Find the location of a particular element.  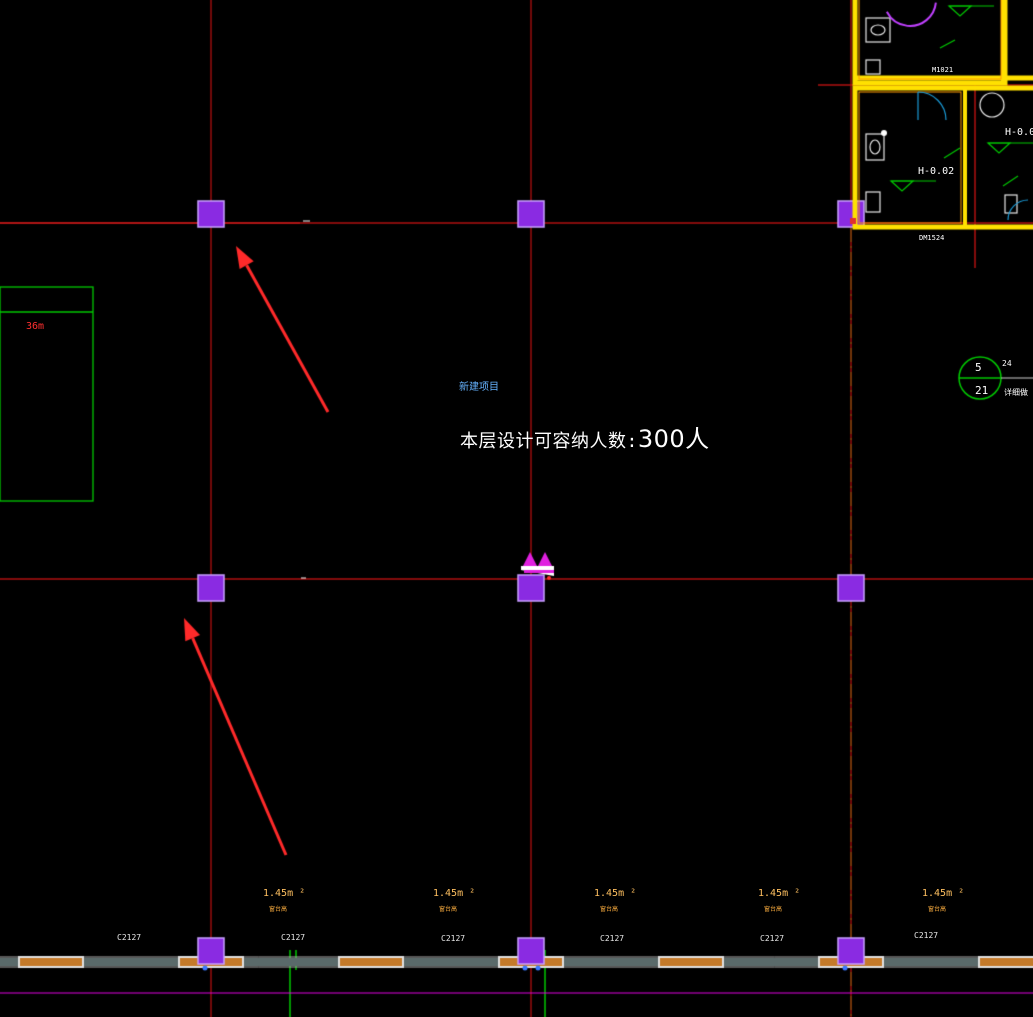

sill-elevation-caption-3: 窗台高 is located at coordinates (609, 909).